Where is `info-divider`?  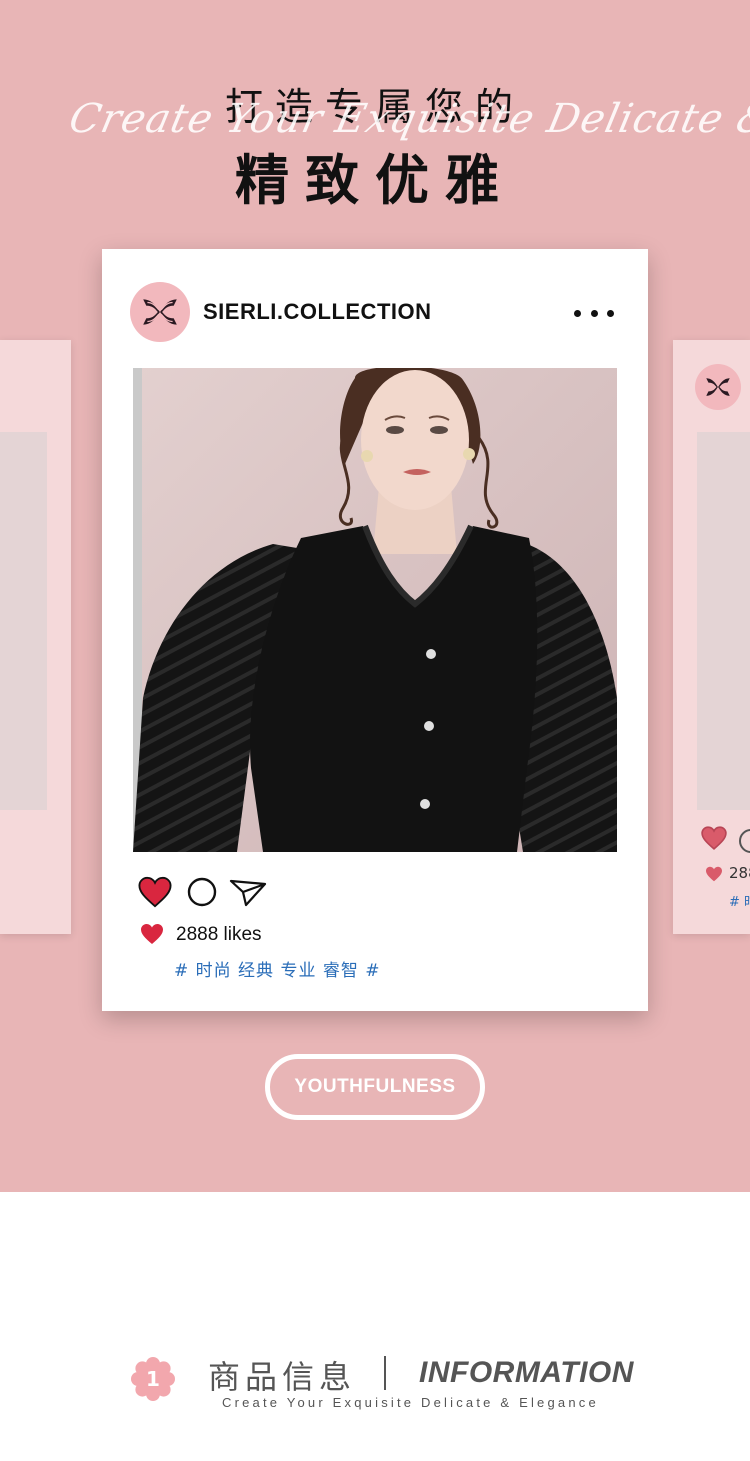
info-divider is located at coordinates (385, 1373).